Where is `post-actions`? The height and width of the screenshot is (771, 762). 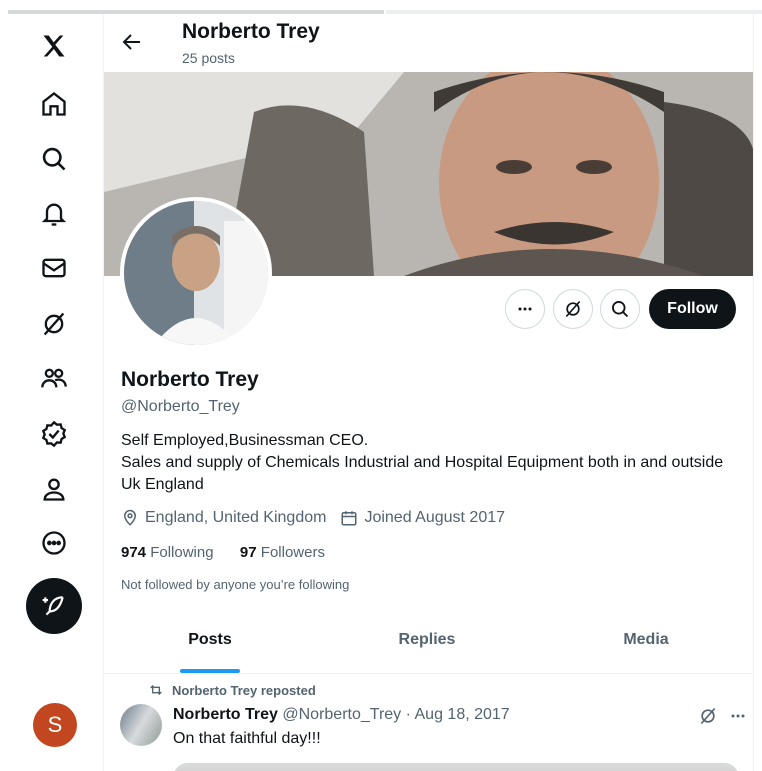 post-actions is located at coordinates (718, 716).